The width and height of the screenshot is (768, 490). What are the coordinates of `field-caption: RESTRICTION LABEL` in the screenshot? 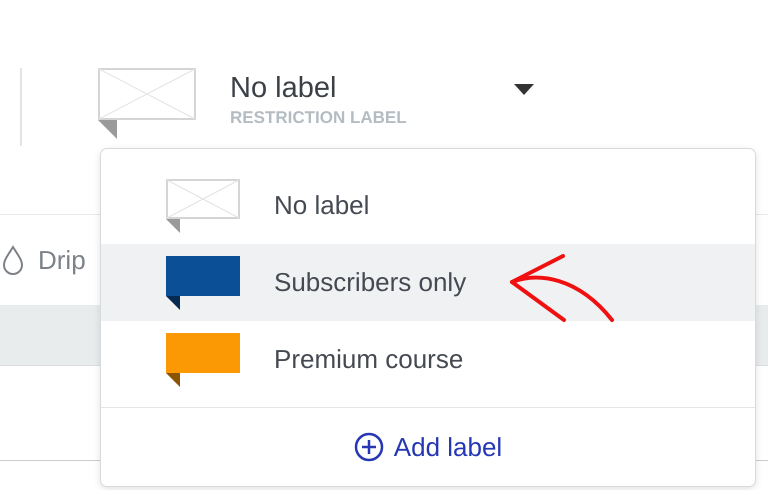 It's located at (319, 118).